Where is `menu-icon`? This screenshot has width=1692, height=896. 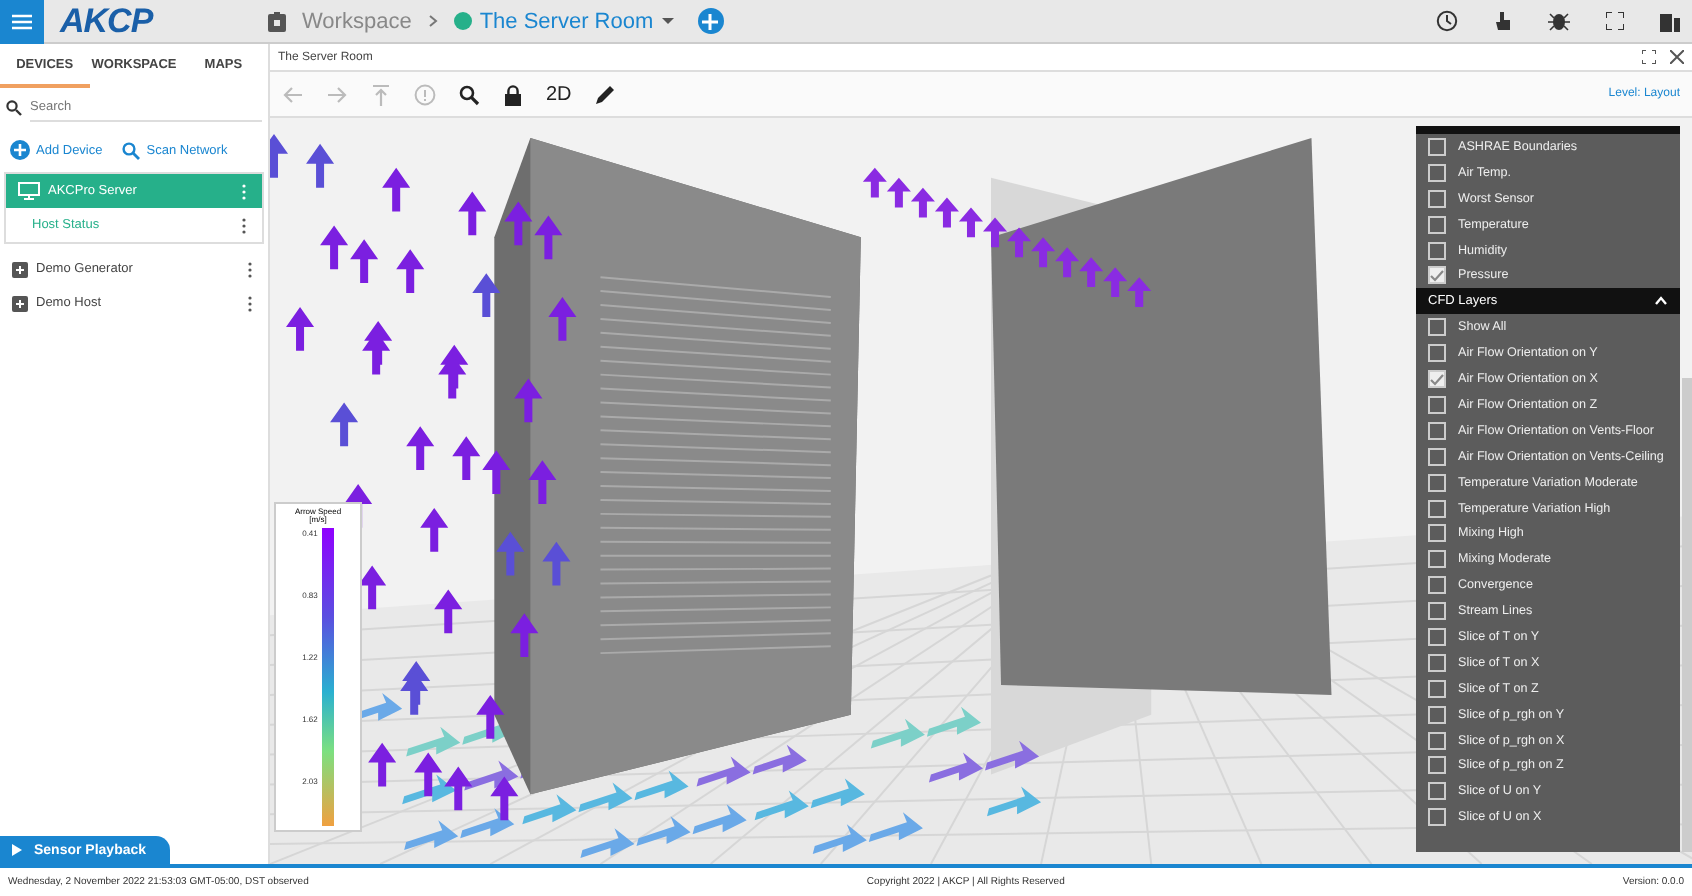 menu-icon is located at coordinates (22, 21).